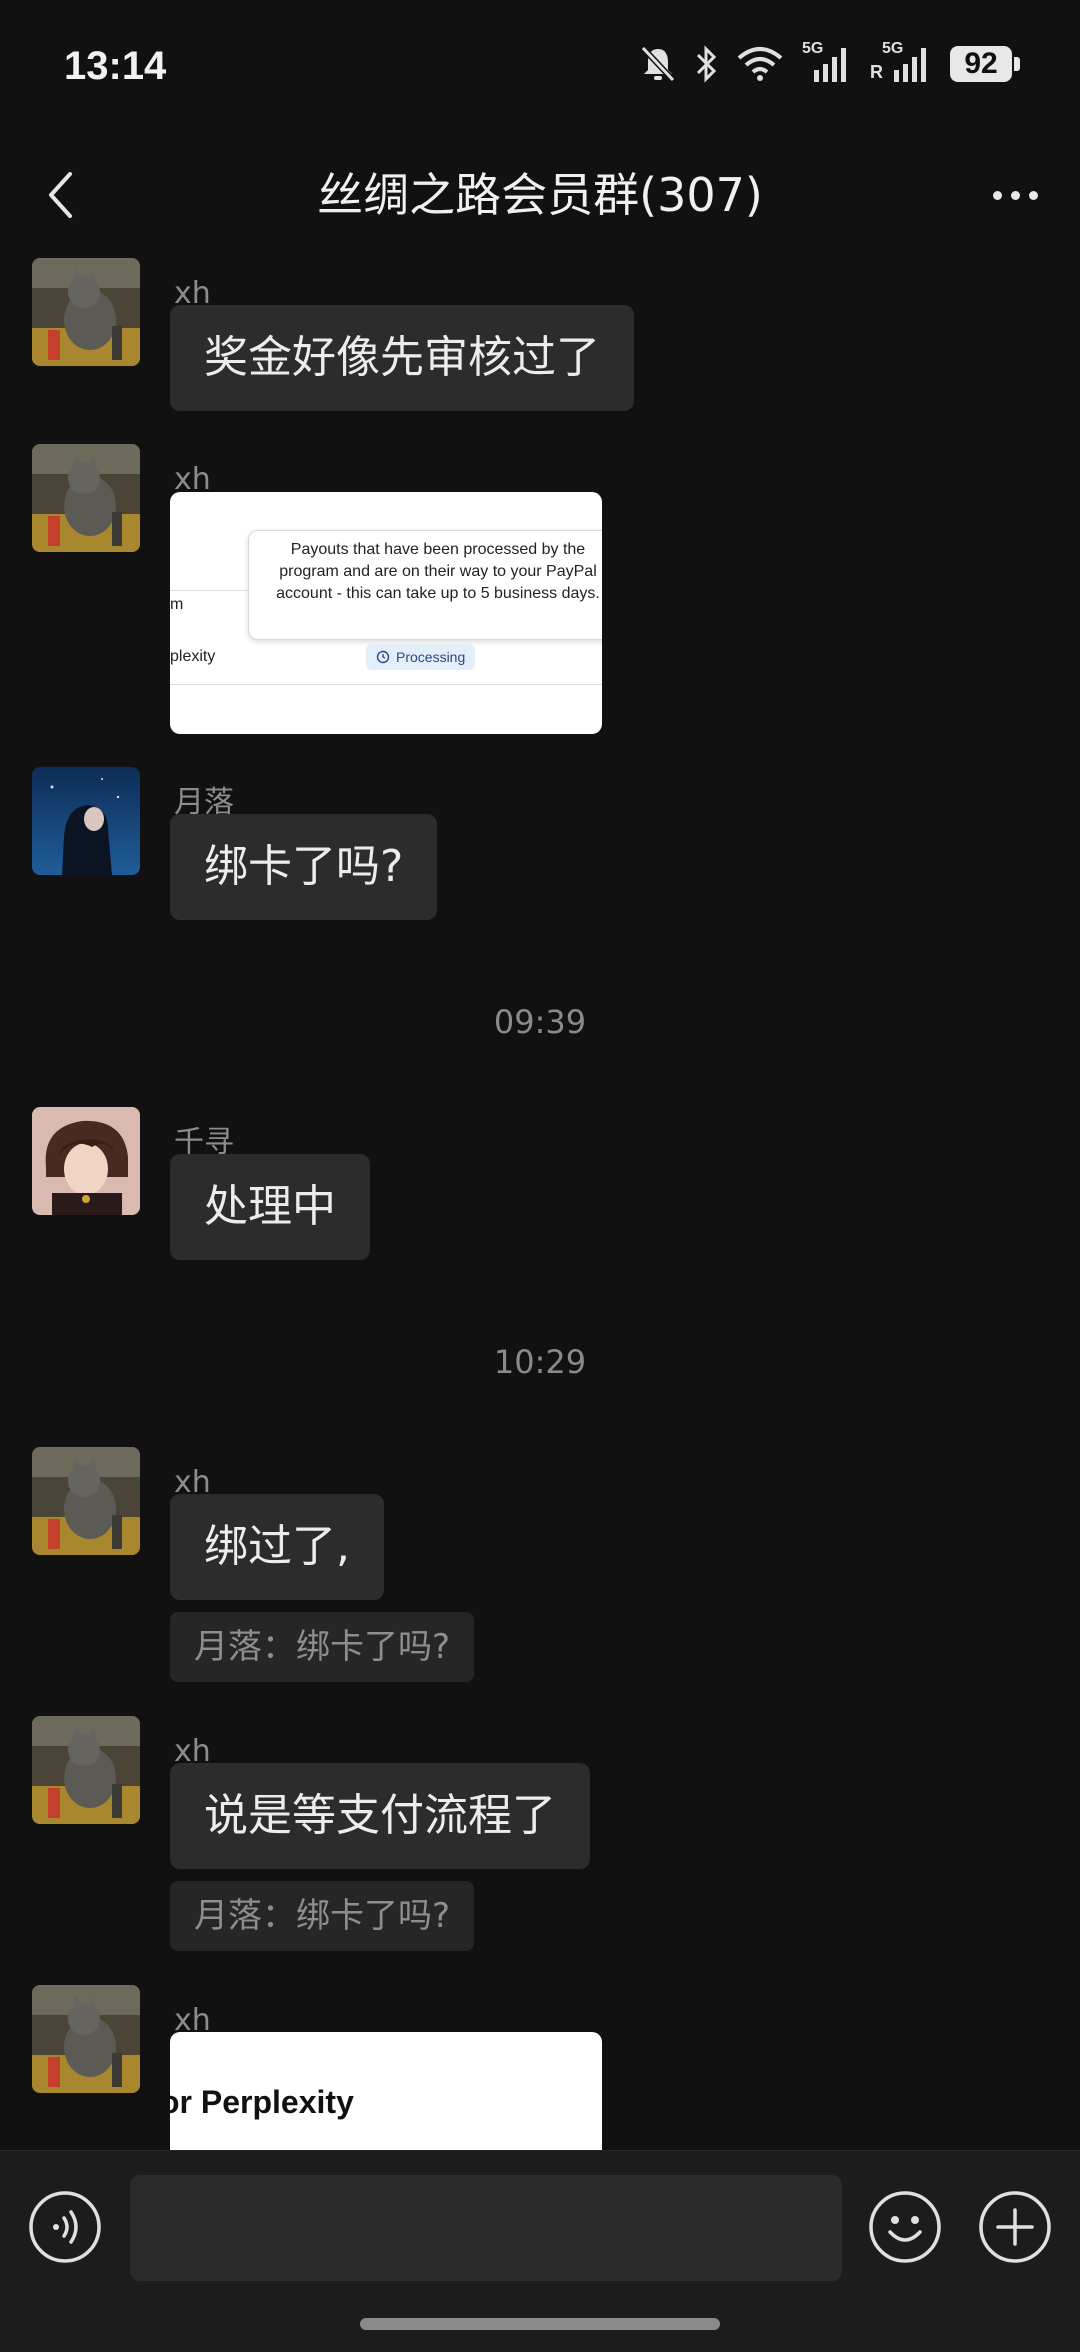 This screenshot has width=1080, height=2352. I want to click on voice-icon, so click(65, 2227).